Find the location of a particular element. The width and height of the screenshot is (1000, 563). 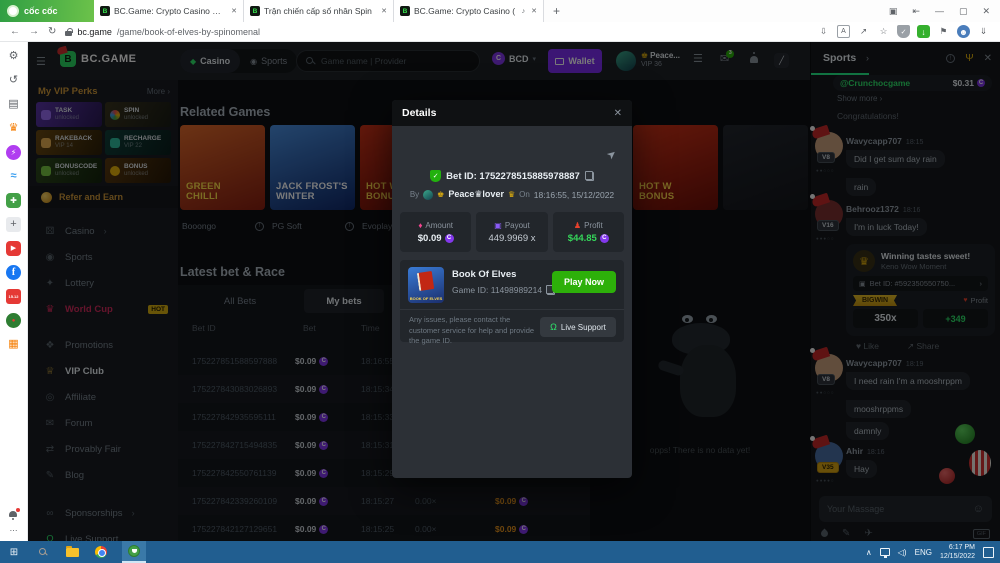

game-id: Game ID: 11498989214 is located at coordinates (504, 290).